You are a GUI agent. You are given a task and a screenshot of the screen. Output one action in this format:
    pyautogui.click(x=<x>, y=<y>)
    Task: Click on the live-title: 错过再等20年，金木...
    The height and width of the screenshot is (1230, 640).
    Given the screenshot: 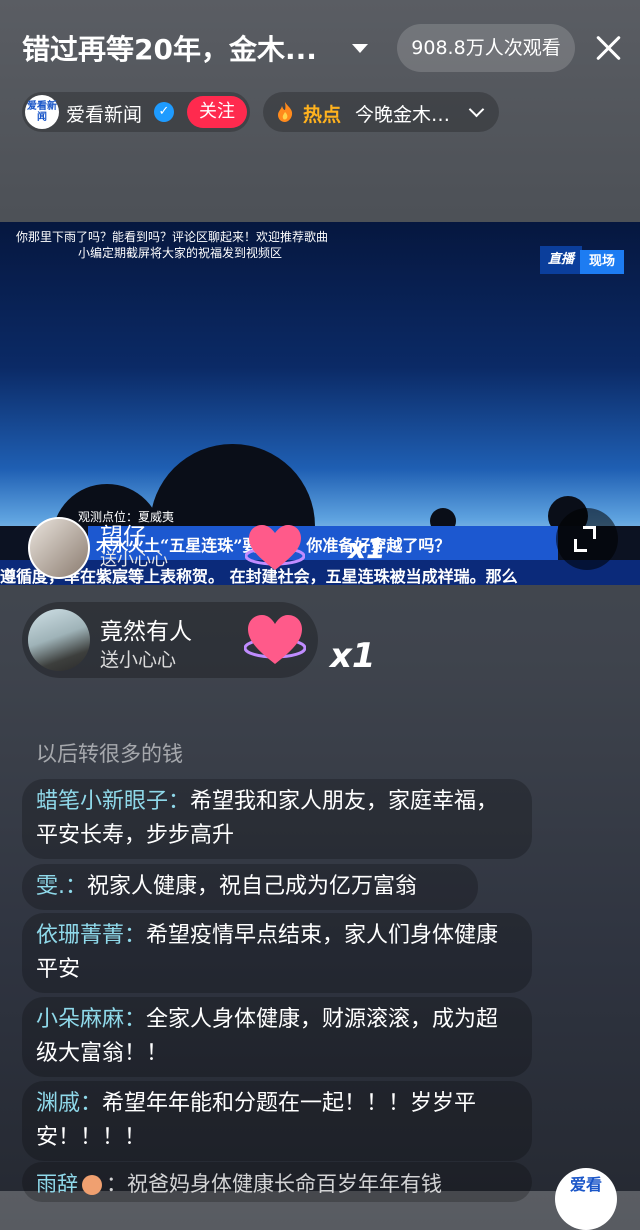 What is the action you would take?
    pyautogui.click(x=169, y=48)
    